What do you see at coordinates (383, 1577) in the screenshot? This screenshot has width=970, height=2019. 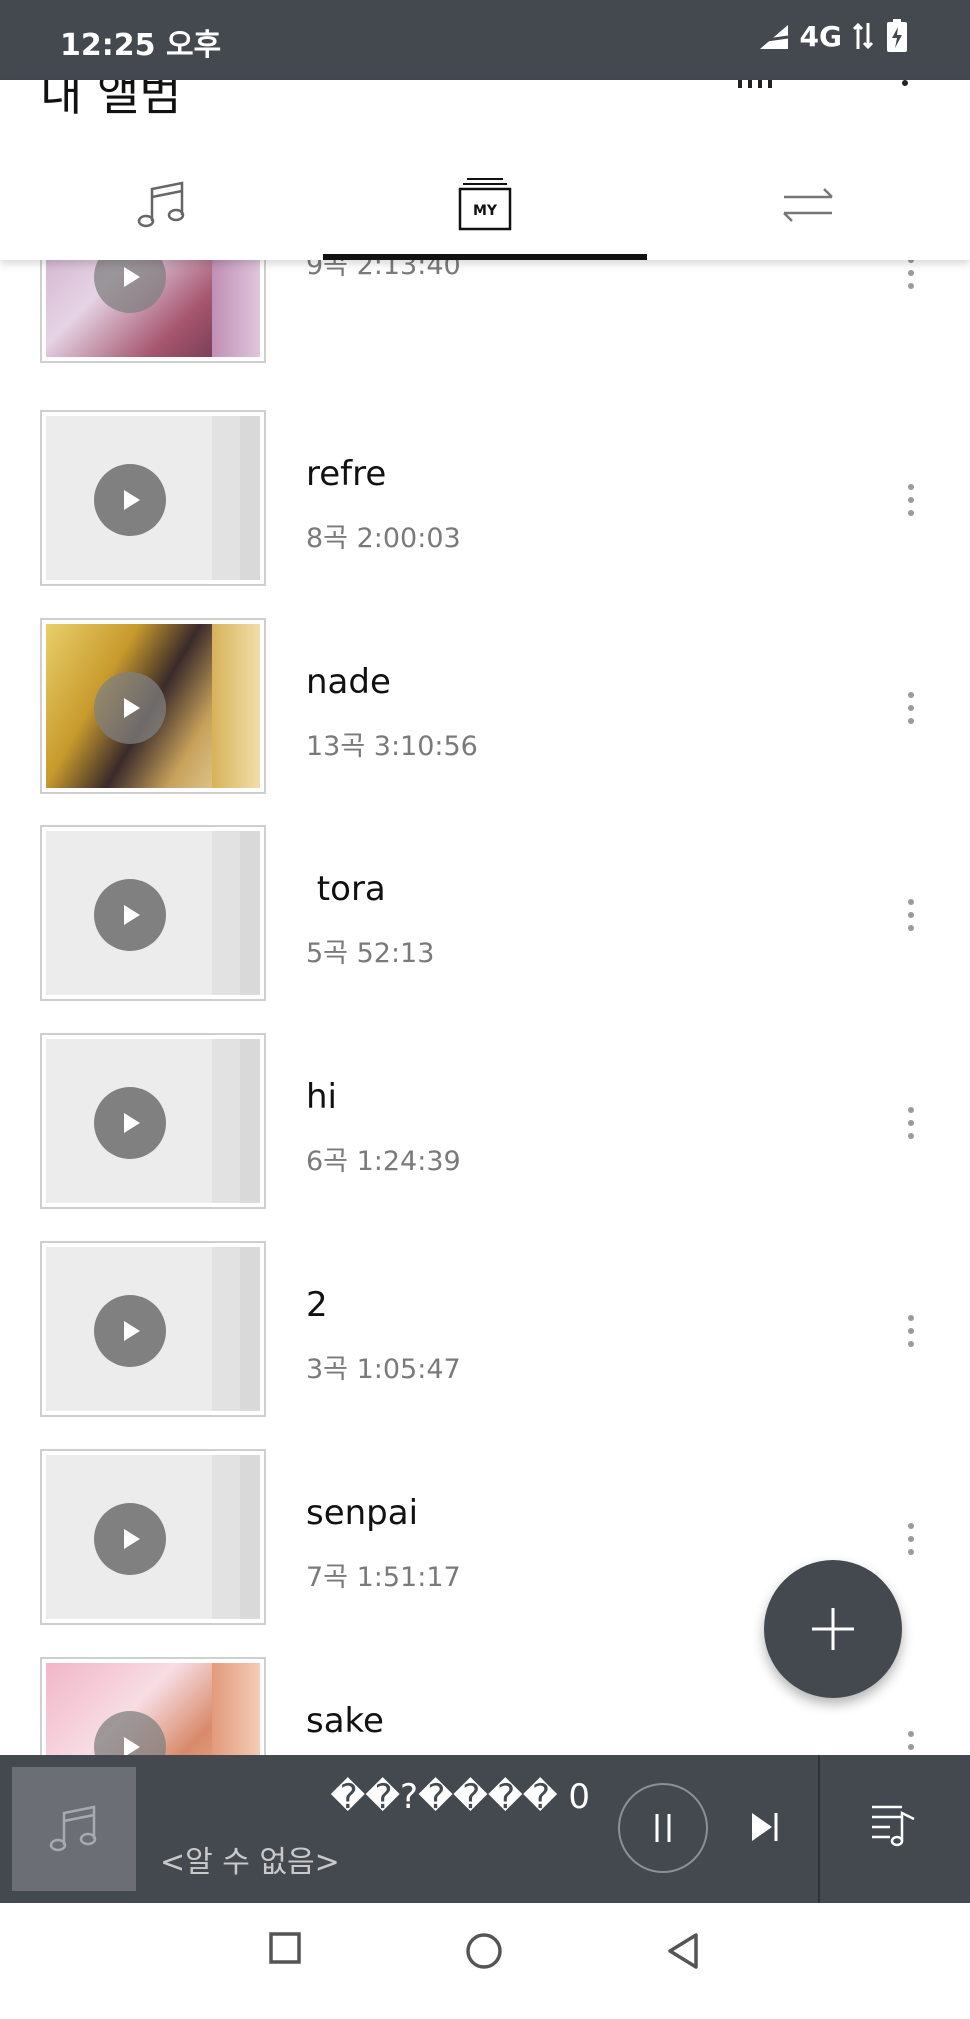 I see `album-meta: 7곡 1:51:17` at bounding box center [383, 1577].